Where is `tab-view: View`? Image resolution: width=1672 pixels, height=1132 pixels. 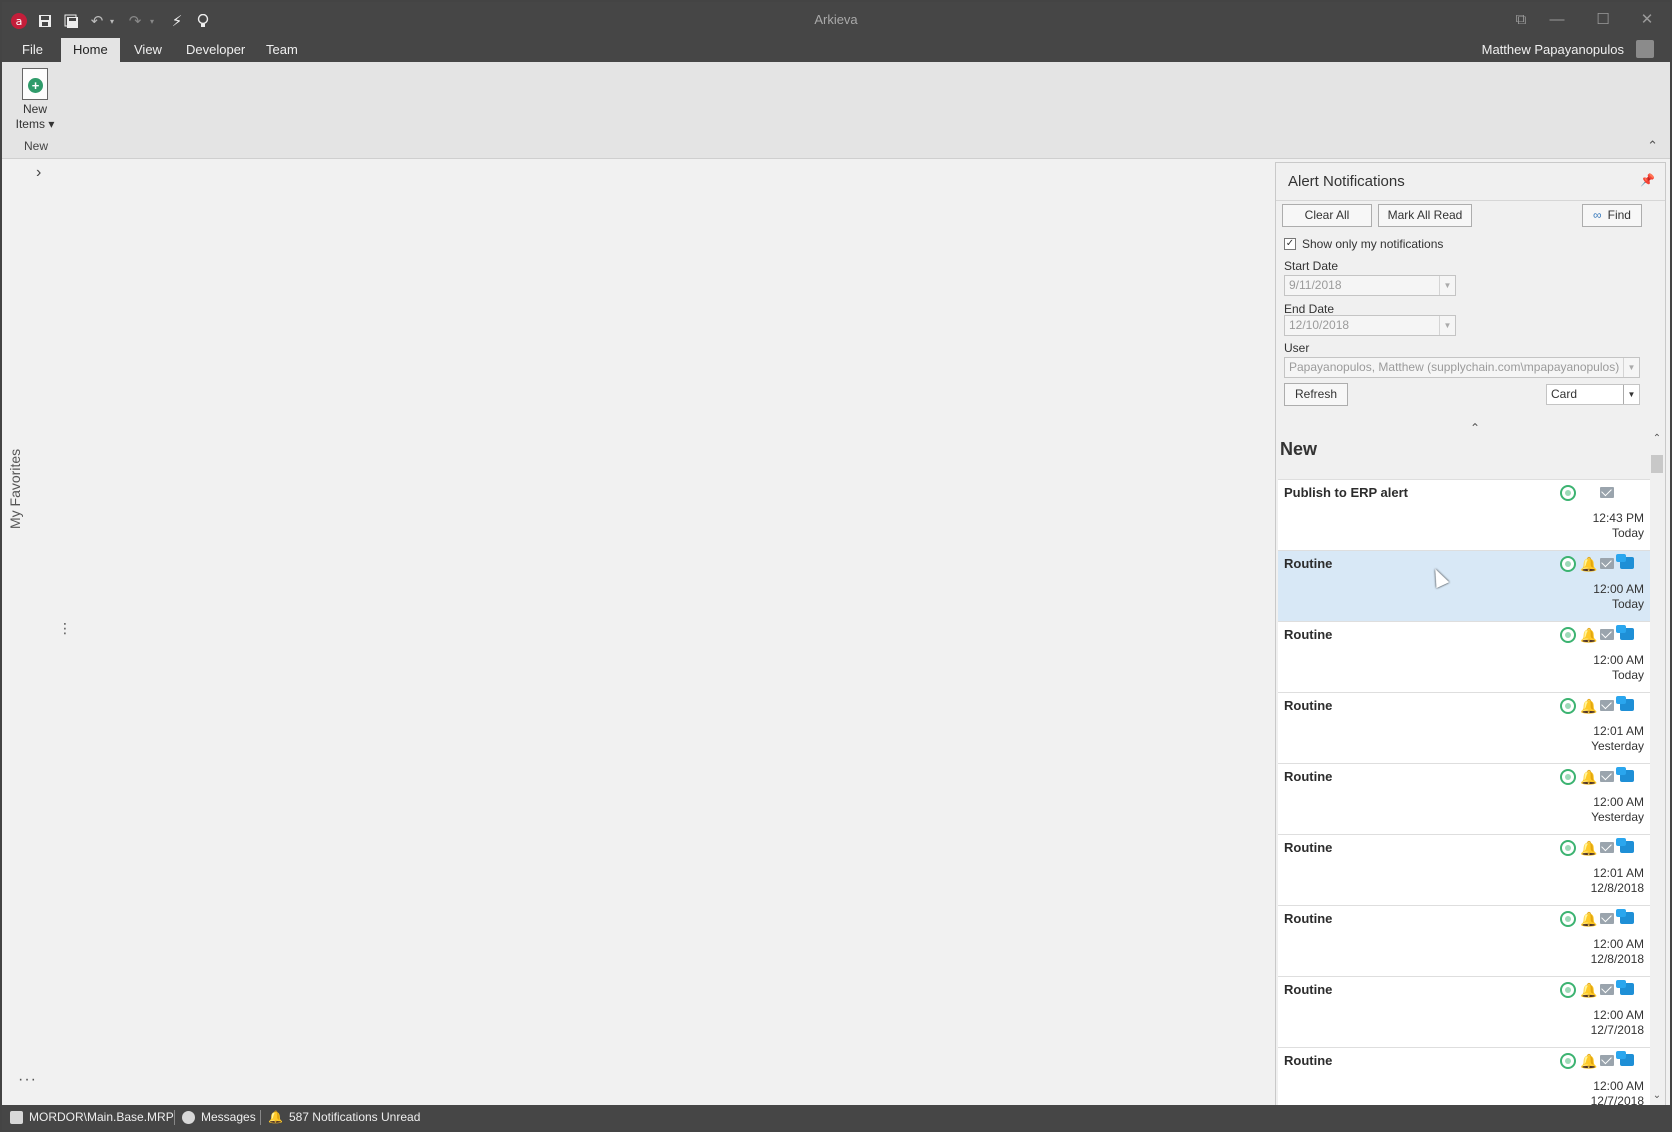 tab-view: View is located at coordinates (148, 50).